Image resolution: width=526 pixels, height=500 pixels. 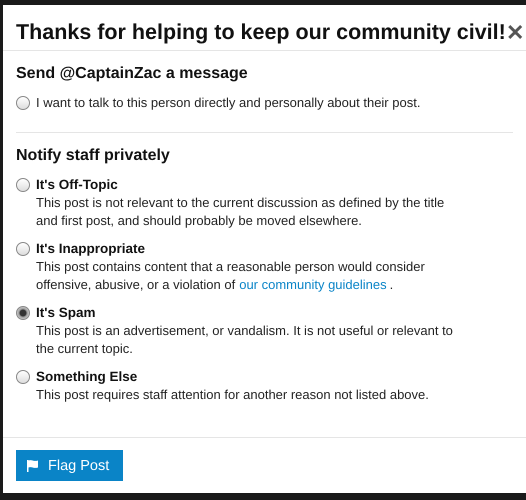 What do you see at coordinates (261, 32) in the screenshot?
I see `dialog-title: Thanks for helping to keep our community civil!` at bounding box center [261, 32].